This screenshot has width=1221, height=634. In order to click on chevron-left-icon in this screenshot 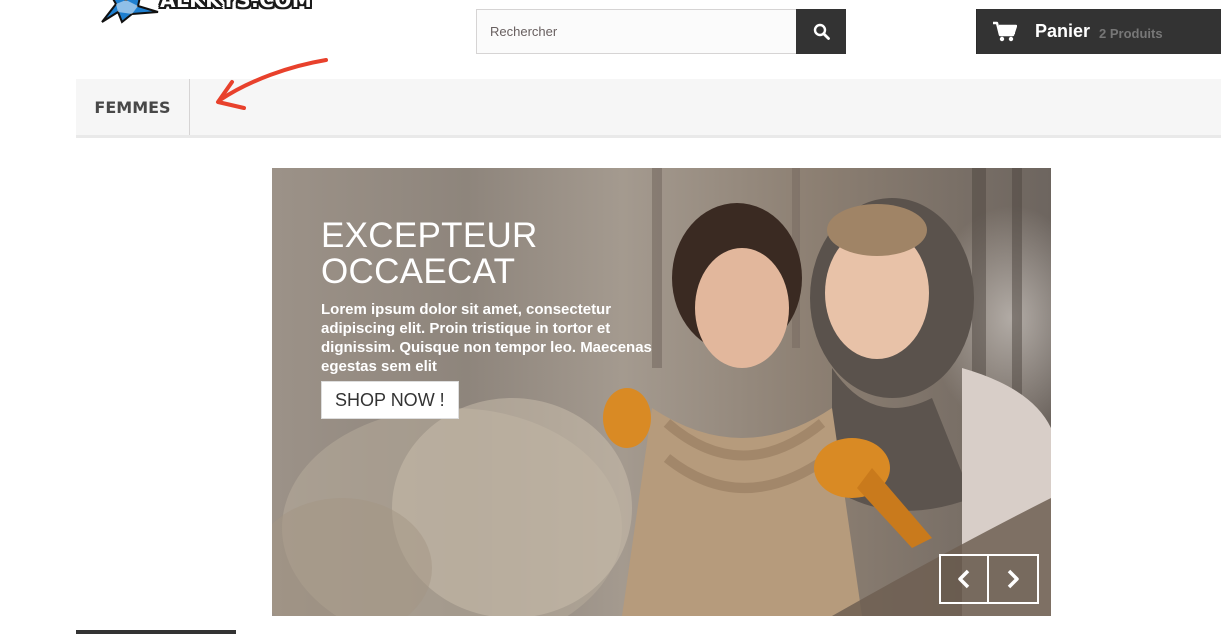, I will do `click(964, 579)`.